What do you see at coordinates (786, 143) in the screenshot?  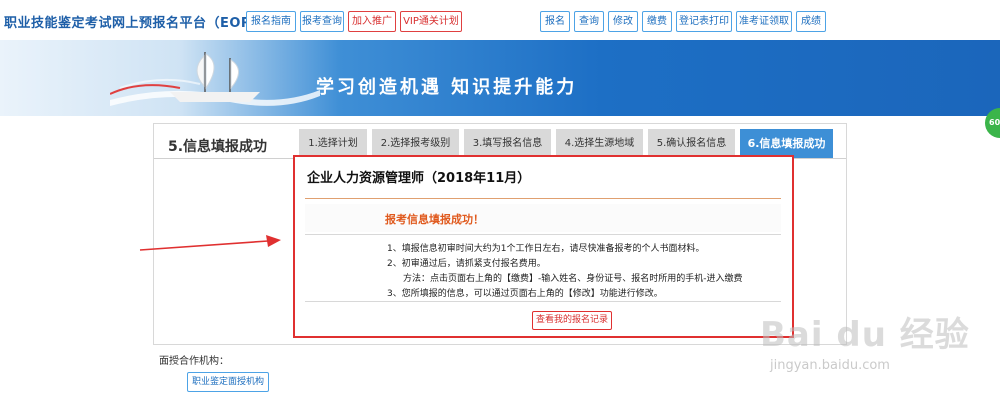 I see `step-success: 6.信息填报成功` at bounding box center [786, 143].